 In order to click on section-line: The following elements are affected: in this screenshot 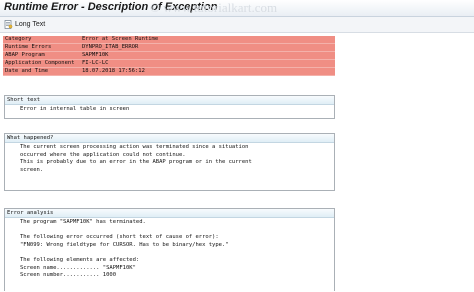, I will do `click(80, 259)`.